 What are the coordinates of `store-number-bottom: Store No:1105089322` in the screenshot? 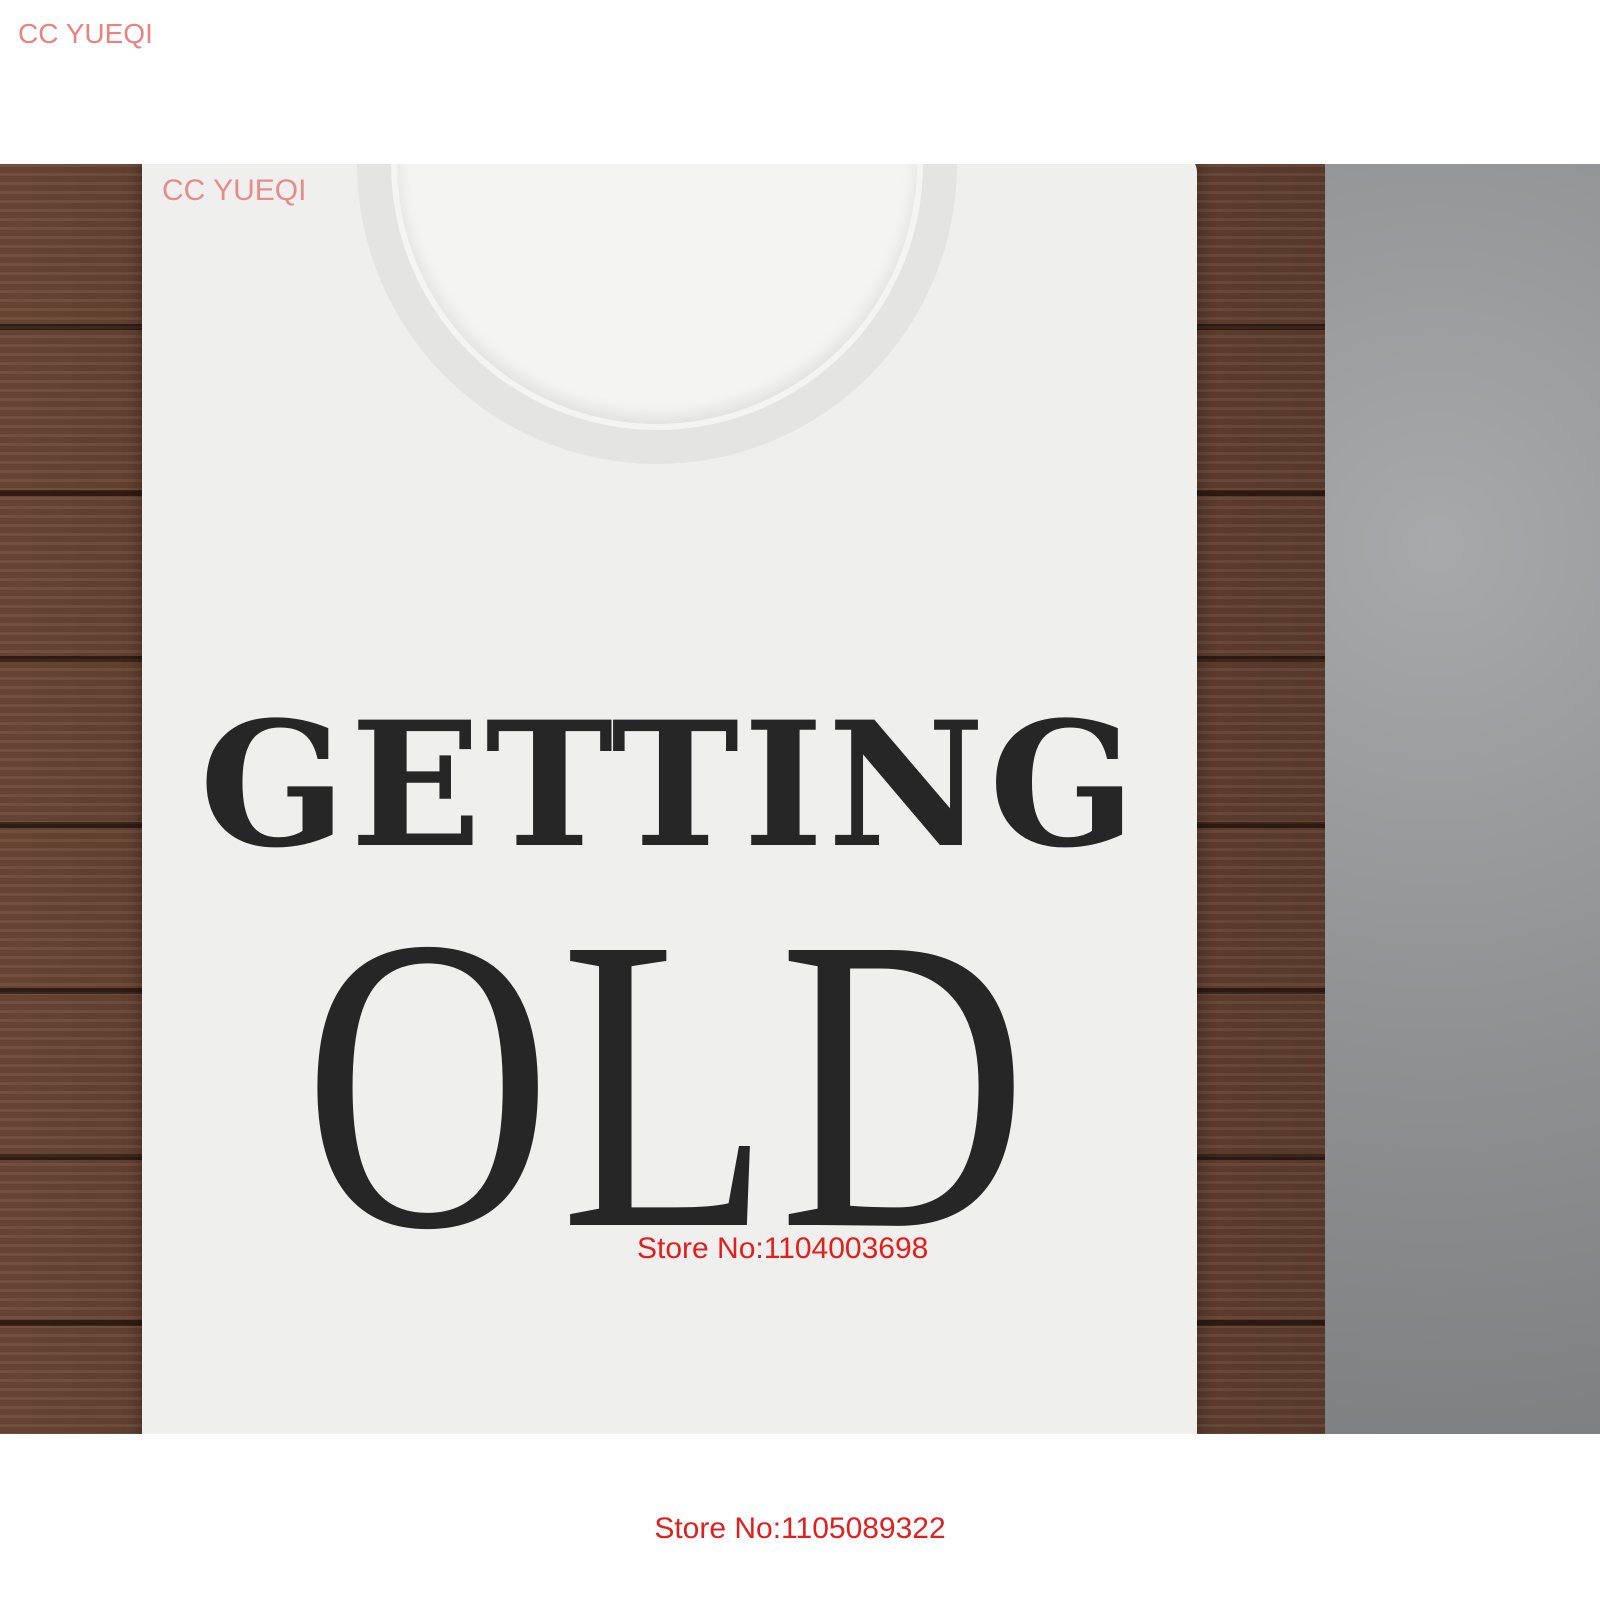 It's located at (800, 1528).